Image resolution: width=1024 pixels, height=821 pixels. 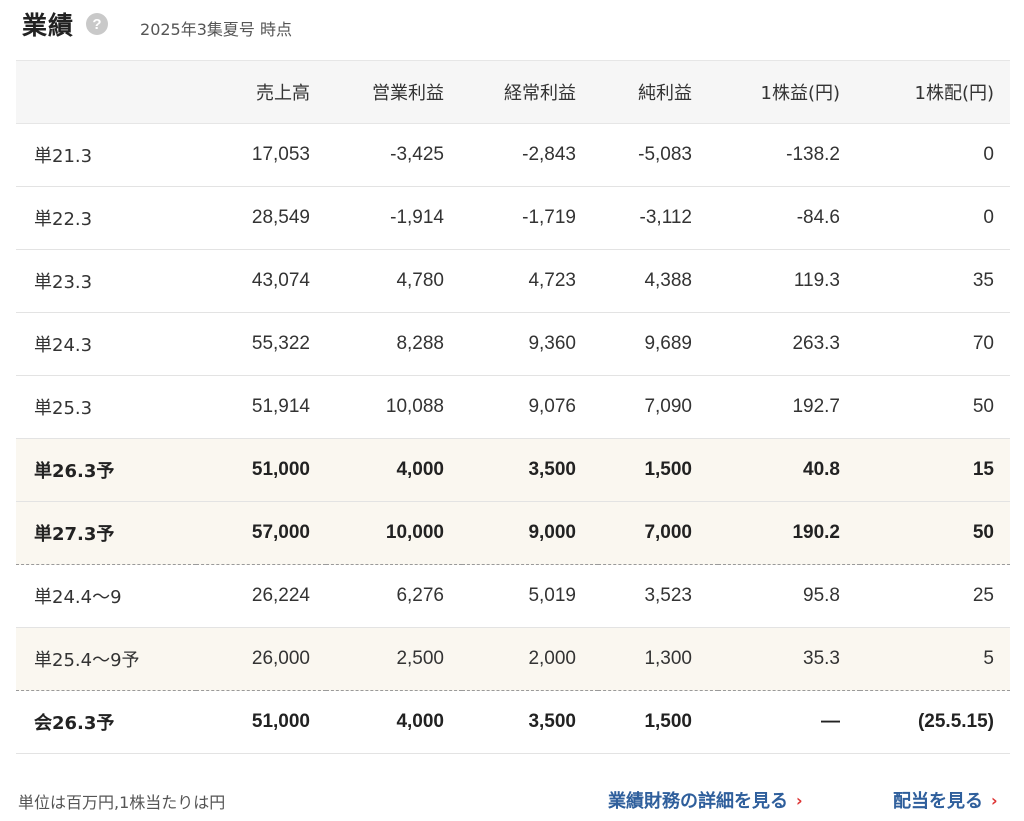 I want to click on cell-ordinary-profit: 2,000, so click(x=530, y=659).